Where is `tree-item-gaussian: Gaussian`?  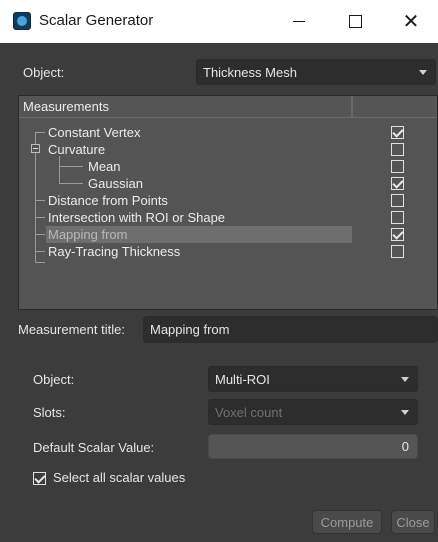
tree-item-gaussian: Gaussian is located at coordinates (218, 183).